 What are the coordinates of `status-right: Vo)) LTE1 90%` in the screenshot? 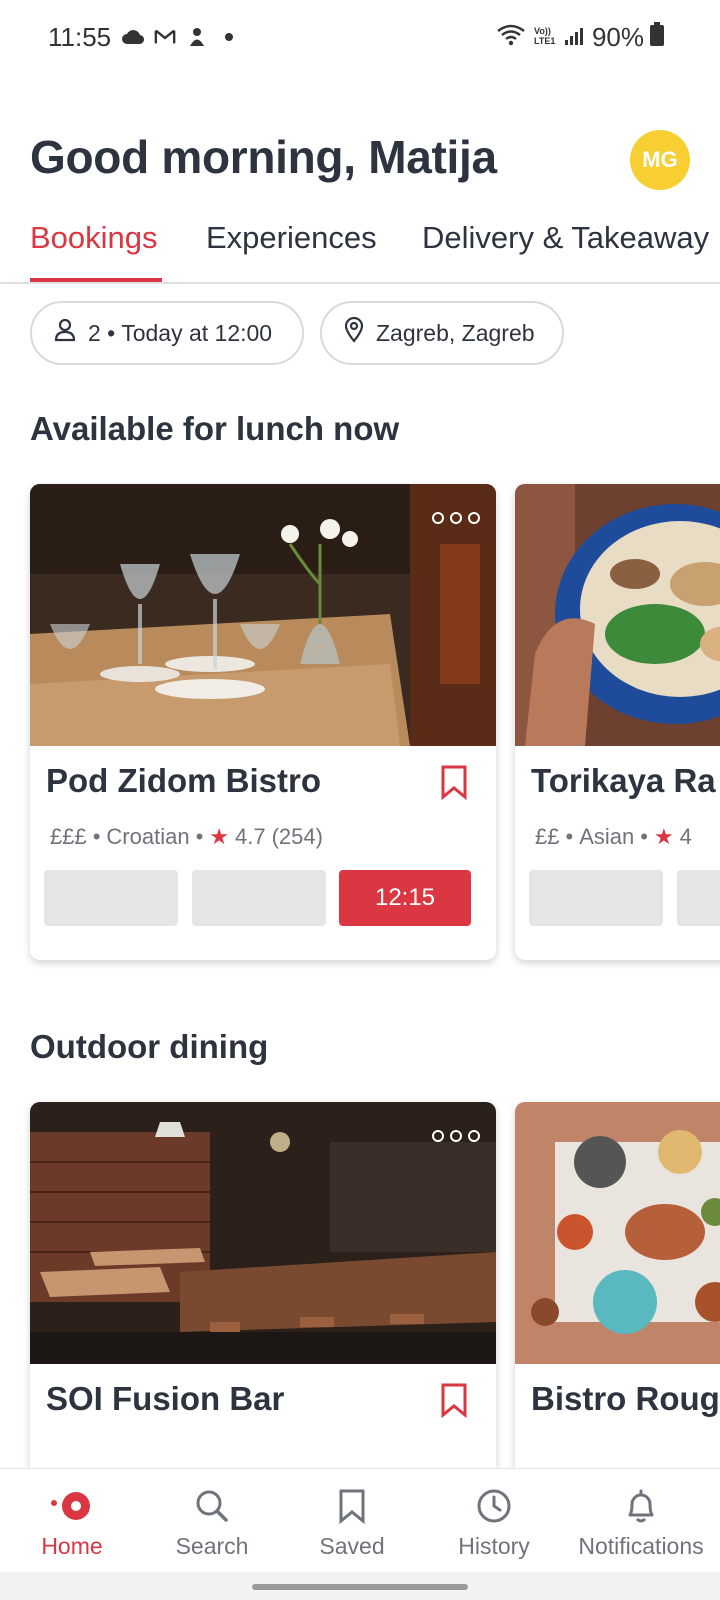 It's located at (580, 37).